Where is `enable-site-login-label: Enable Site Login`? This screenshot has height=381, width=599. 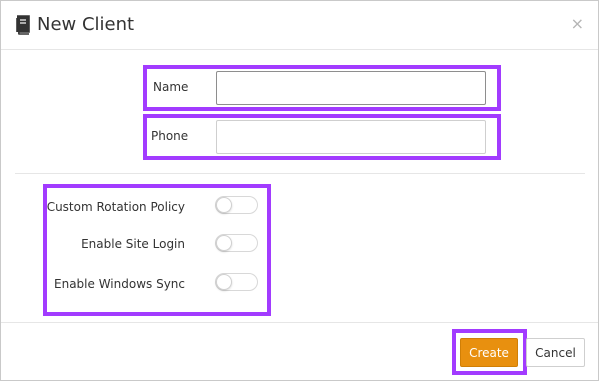 enable-site-login-label: Enable Site Login is located at coordinates (133, 244).